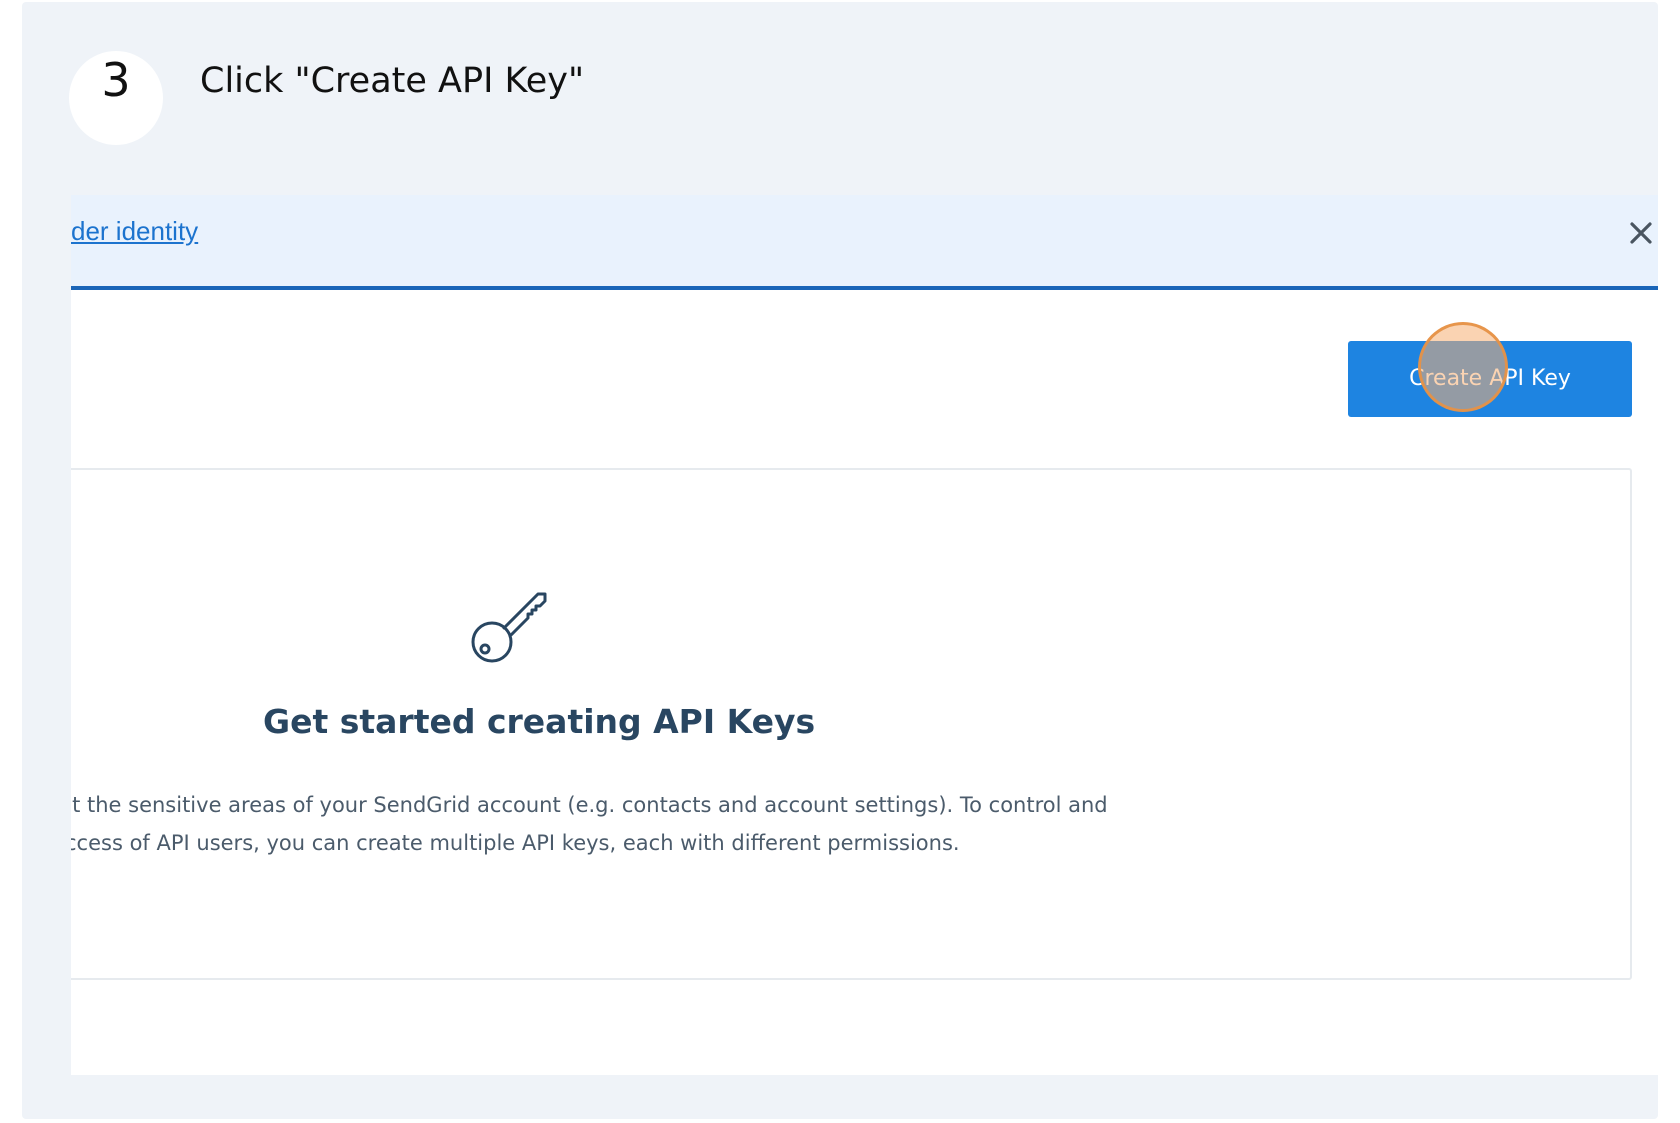 The height and width of the screenshot is (1123, 1680). What do you see at coordinates (1490, 379) in the screenshot?
I see `create-api-key-button: Create API Key` at bounding box center [1490, 379].